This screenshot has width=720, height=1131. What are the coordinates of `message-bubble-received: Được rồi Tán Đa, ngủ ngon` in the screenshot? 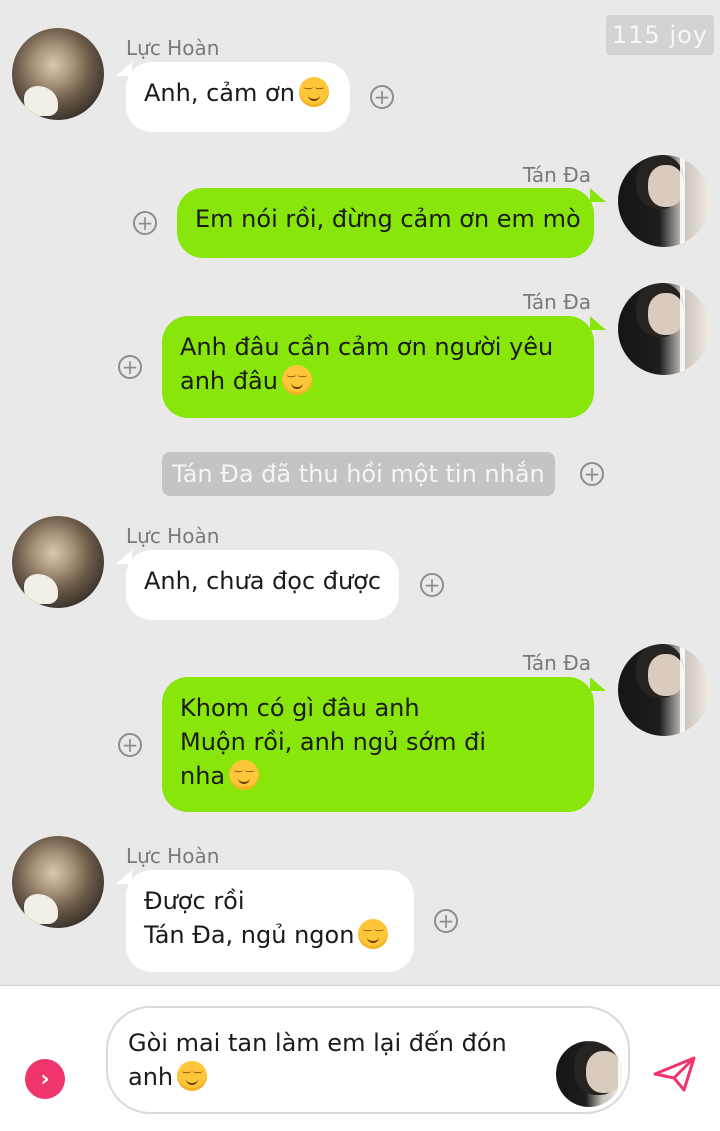 It's located at (270, 921).